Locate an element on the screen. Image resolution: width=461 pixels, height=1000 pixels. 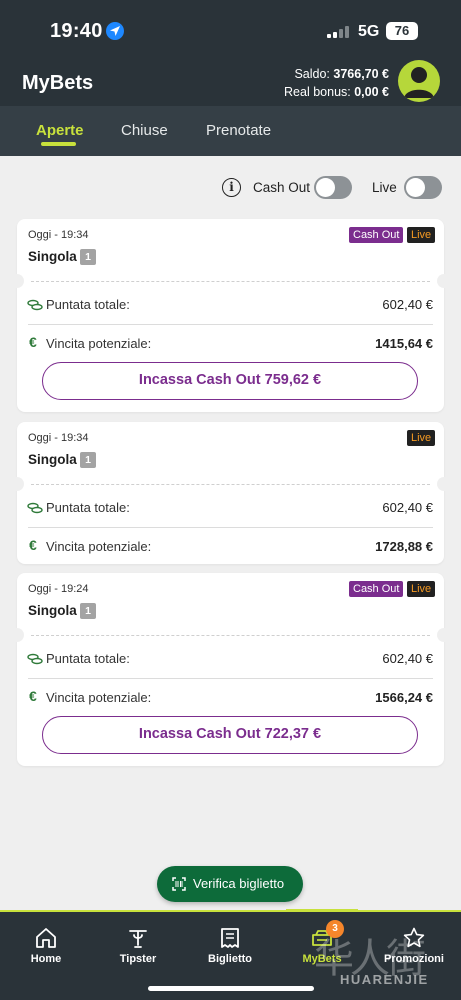
live-toggle is located at coordinates (423, 187).